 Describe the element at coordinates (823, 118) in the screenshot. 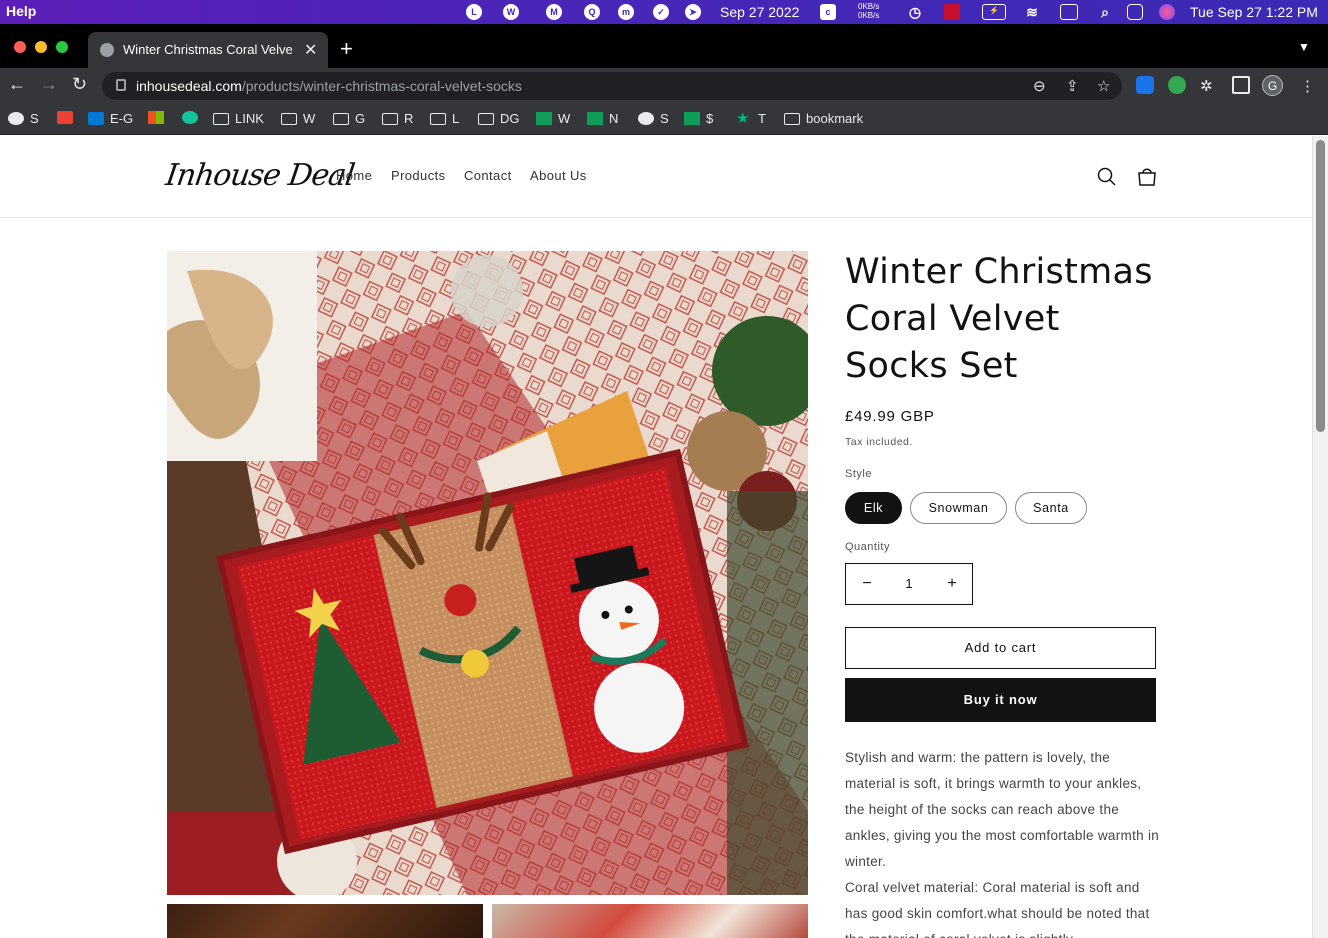

I see `bookmark-folder: bookmark` at that location.